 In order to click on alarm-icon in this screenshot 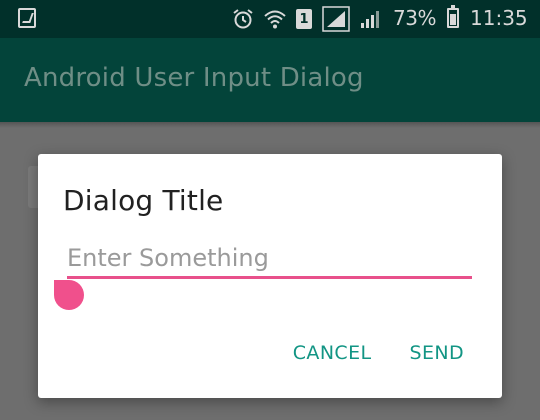, I will do `click(243, 19)`.